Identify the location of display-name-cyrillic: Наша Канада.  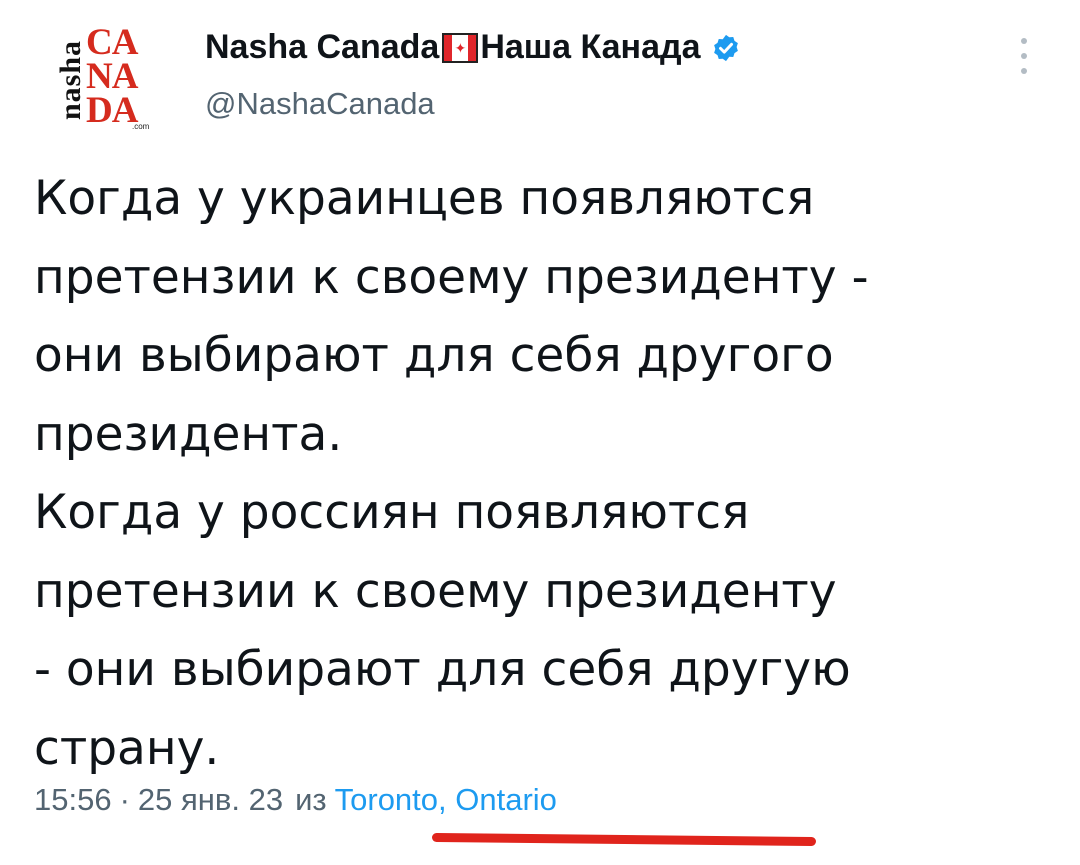
(590, 47).